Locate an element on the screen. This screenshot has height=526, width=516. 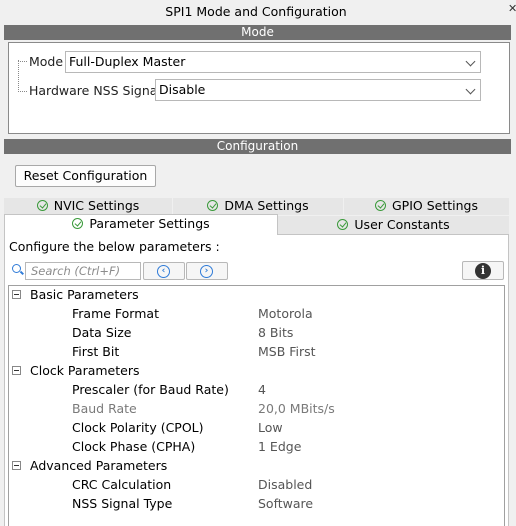
tab-dma-settings: DMA Settings is located at coordinates (258, 206).